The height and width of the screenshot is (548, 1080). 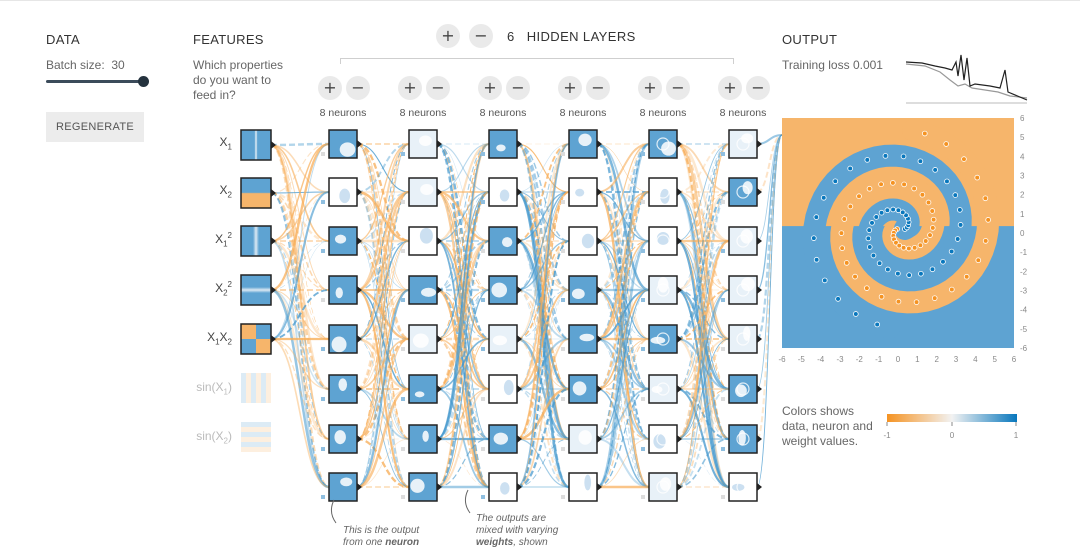 I want to click on color-legend-gradient, so click(x=952, y=418).